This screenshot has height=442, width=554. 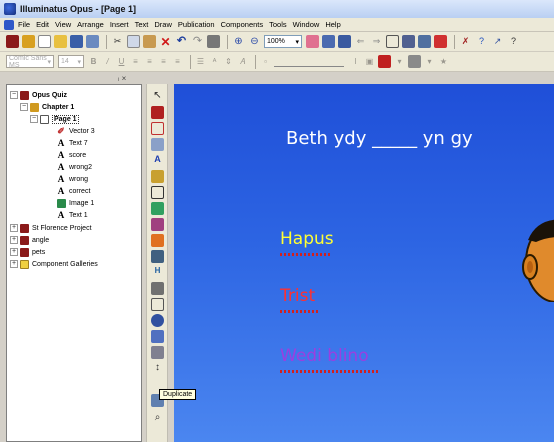 I want to click on tree-item-object: A wrong2, so click(x=74, y=167).